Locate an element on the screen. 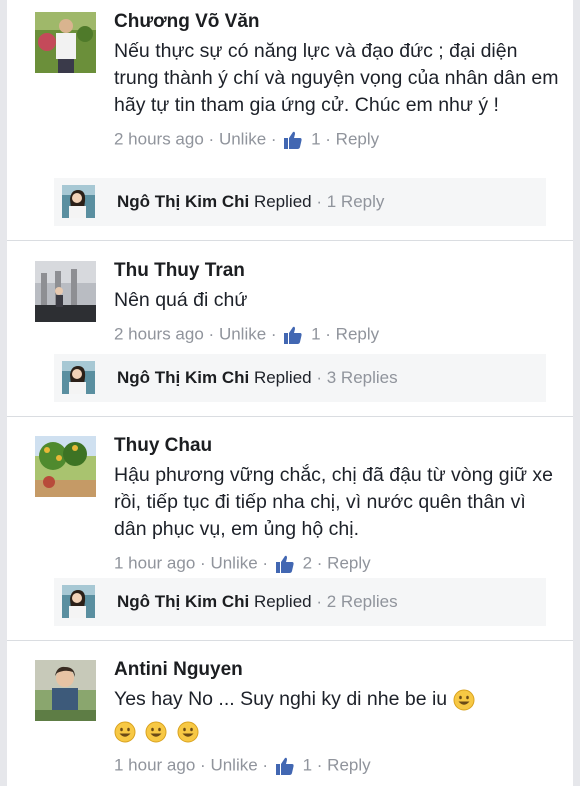 This screenshot has width=580, height=786. like-count: 2 is located at coordinates (307, 563).